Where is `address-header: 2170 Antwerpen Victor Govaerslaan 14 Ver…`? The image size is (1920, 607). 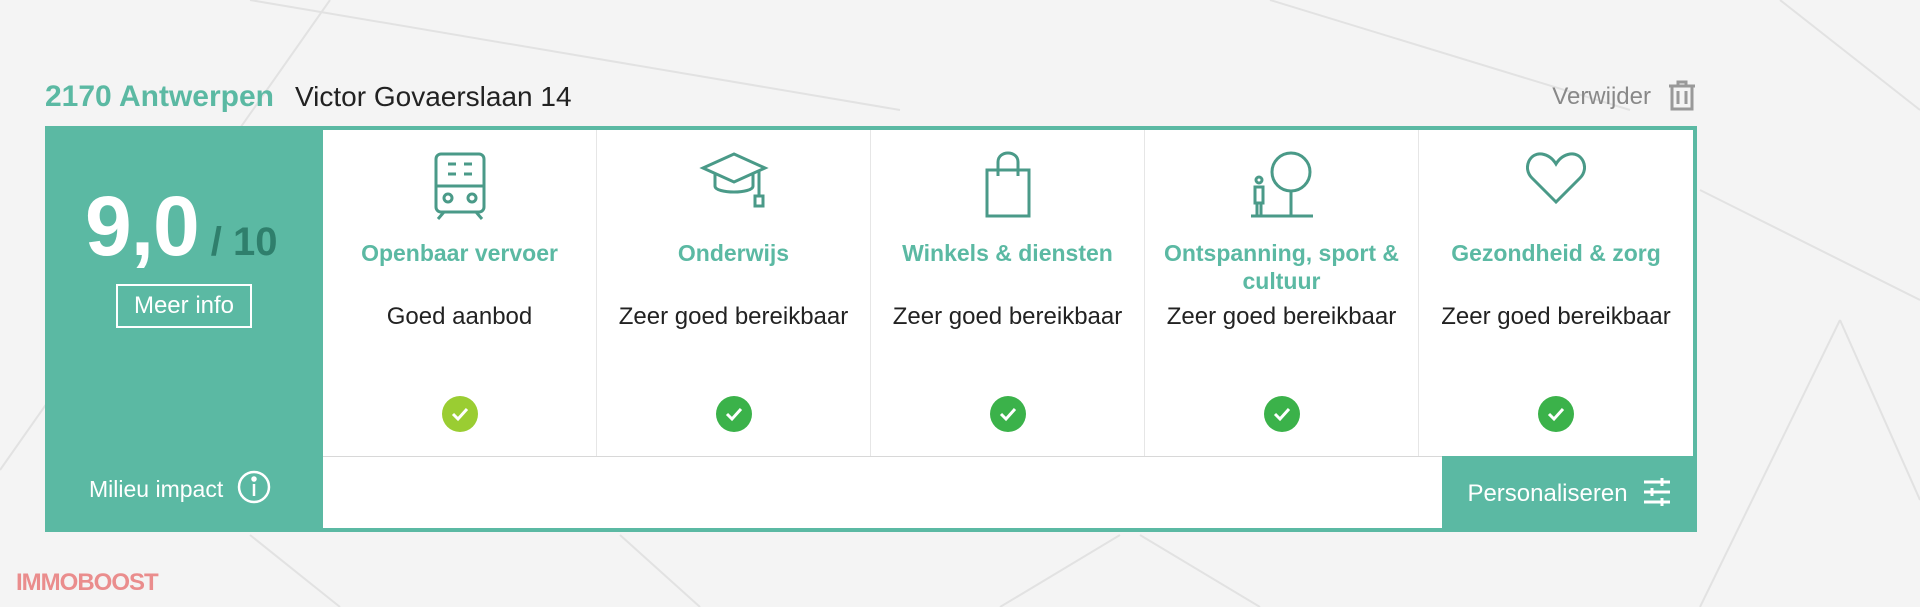 address-header: 2170 Antwerpen Victor Govaerslaan 14 Ver… is located at coordinates (871, 97).